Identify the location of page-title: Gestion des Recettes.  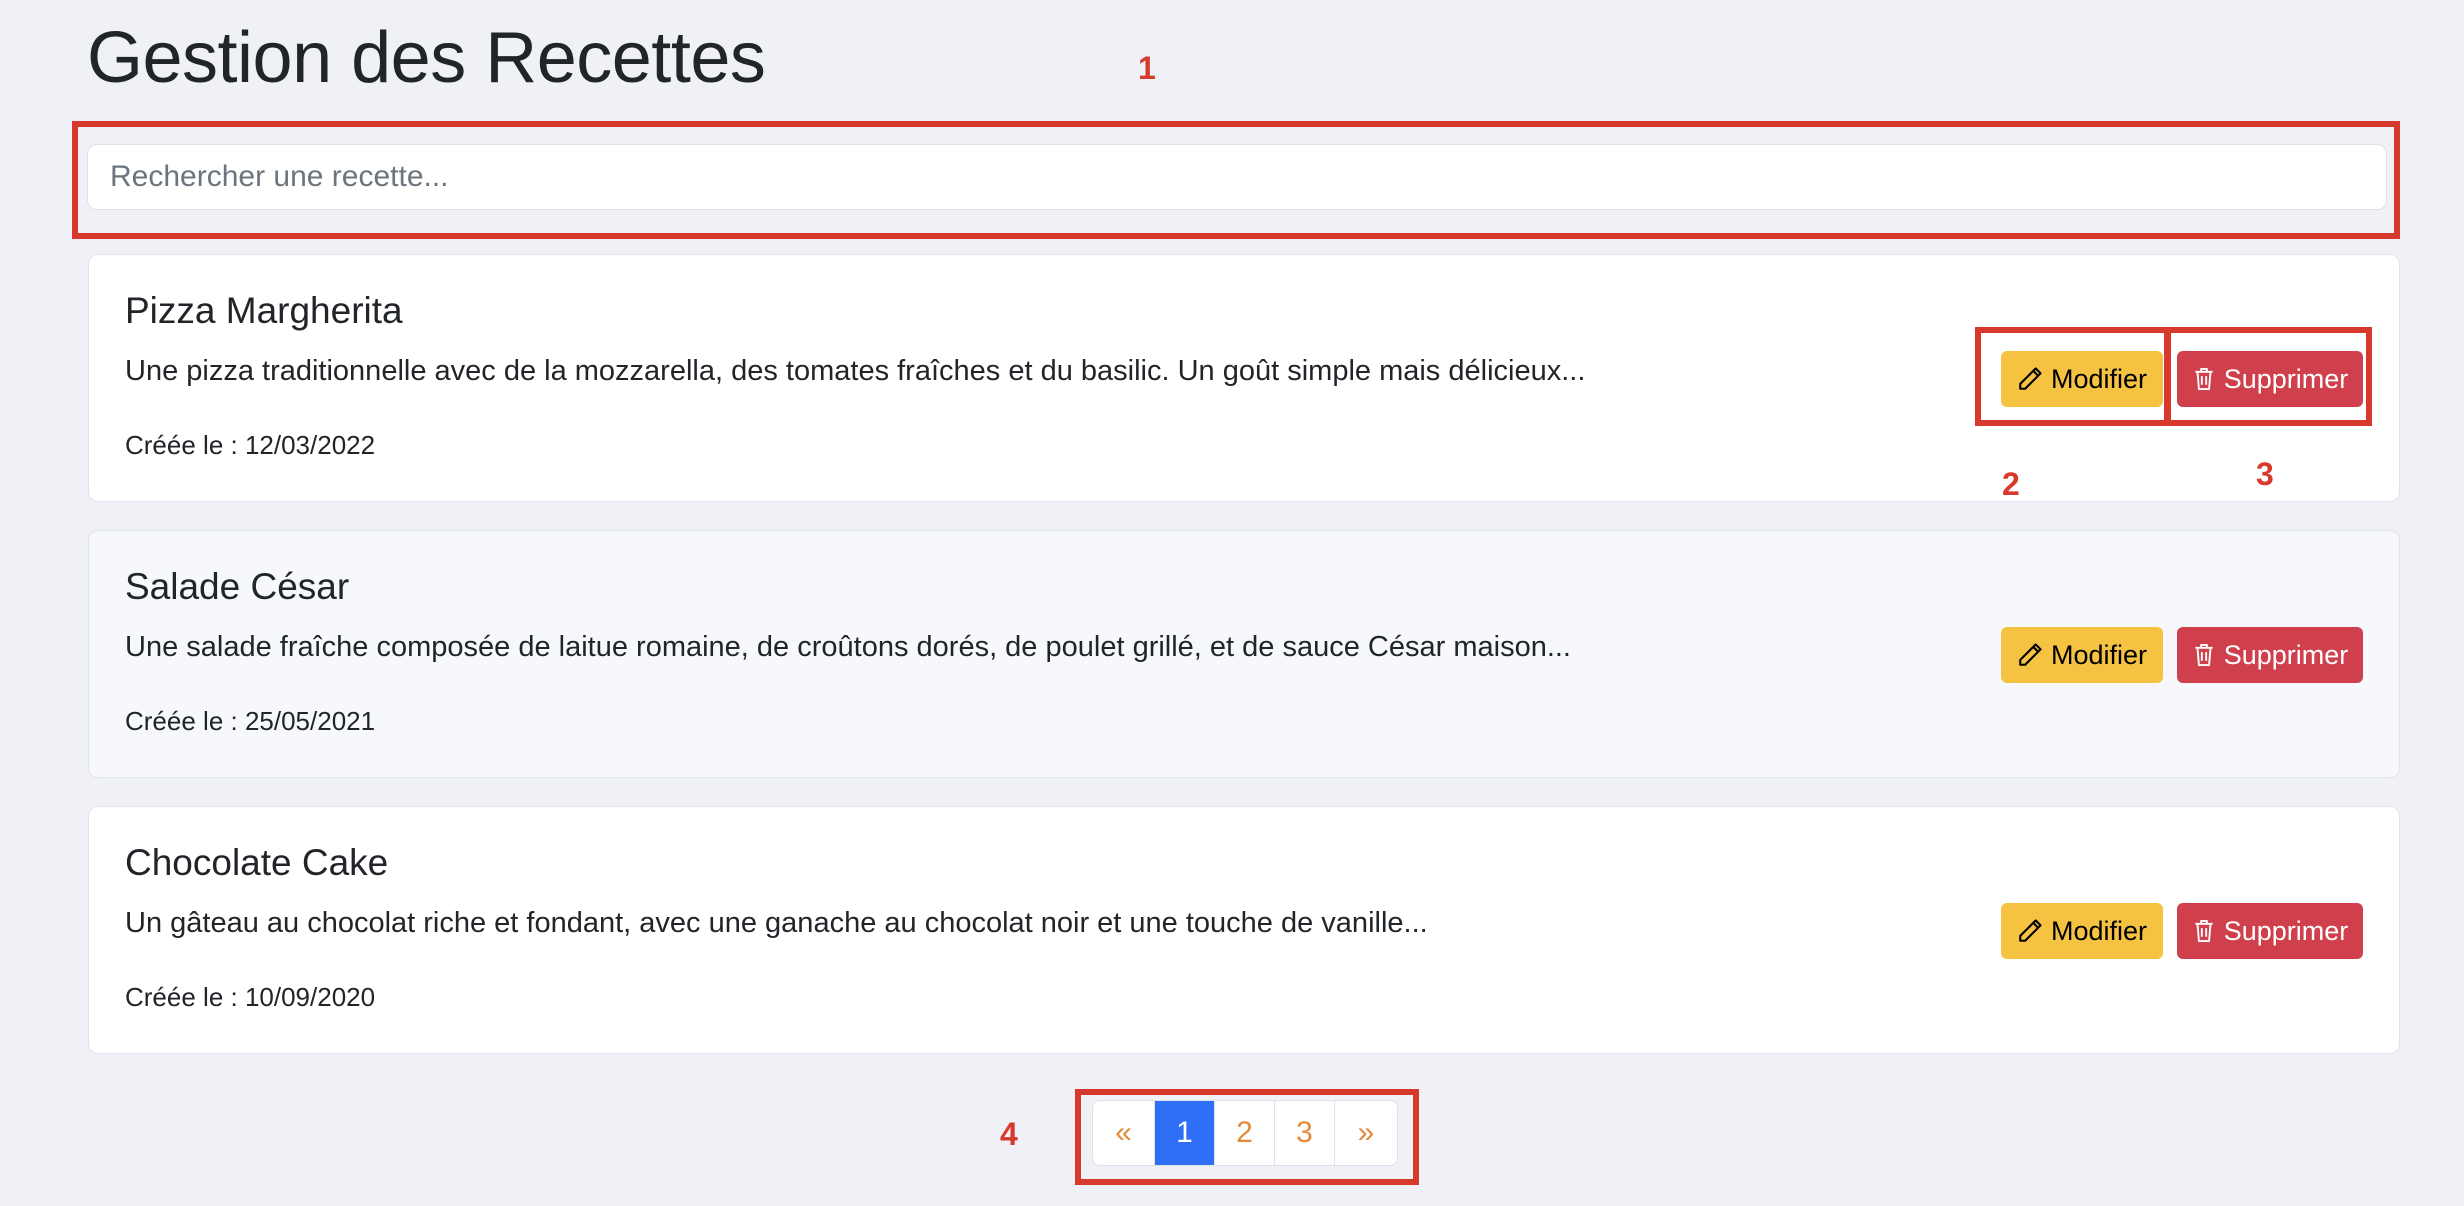
(426, 58).